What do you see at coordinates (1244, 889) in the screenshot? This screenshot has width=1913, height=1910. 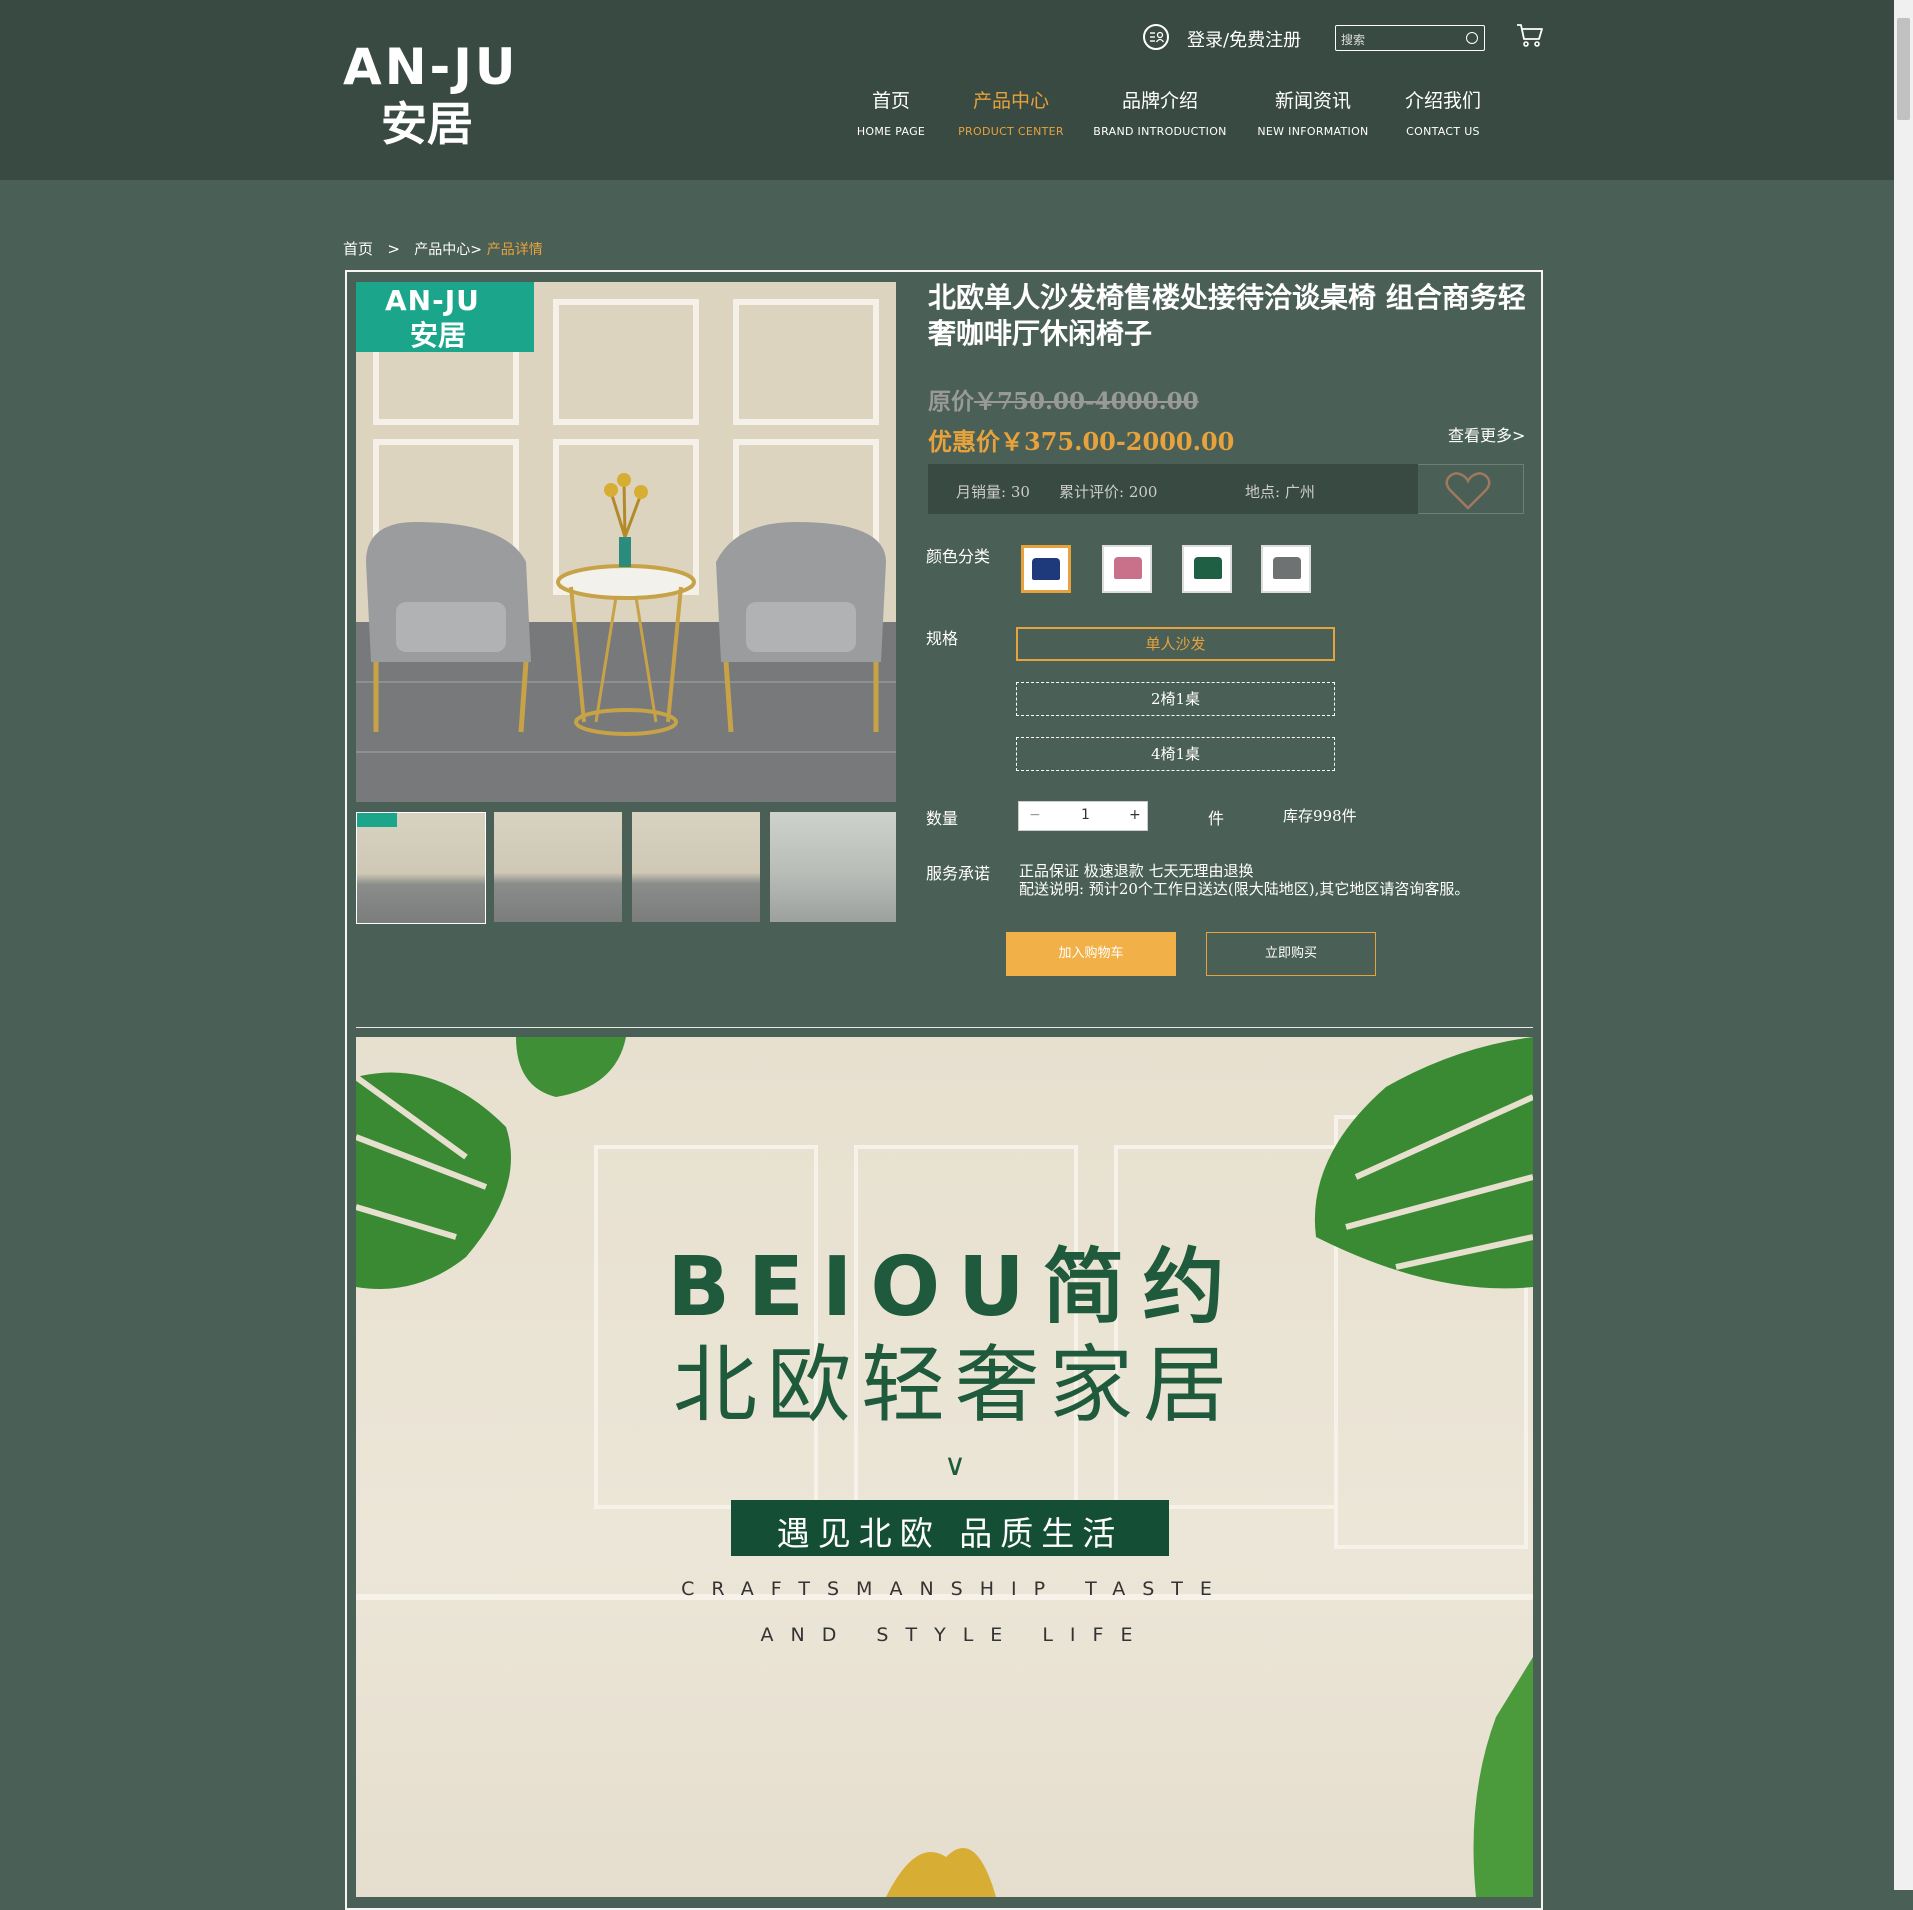 I see `delivery-note: 配送说明: 预计20个工作日送达(限大陆地区),其它地区请咨询客服。` at bounding box center [1244, 889].